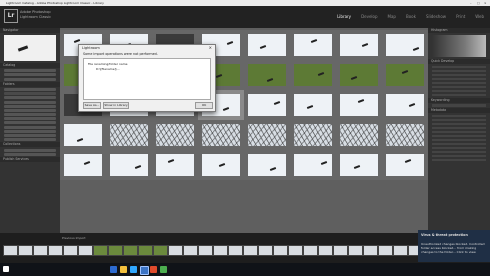 The height and width of the screenshot is (276, 490). I want to click on folders-header: Folders, so click(30, 84).